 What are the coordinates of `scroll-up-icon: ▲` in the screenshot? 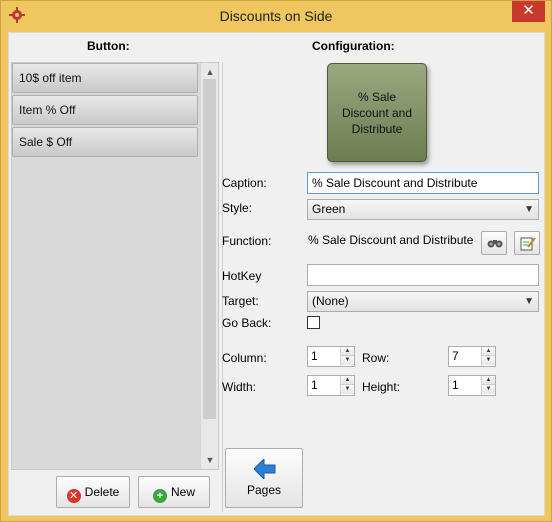 It's located at (210, 72).